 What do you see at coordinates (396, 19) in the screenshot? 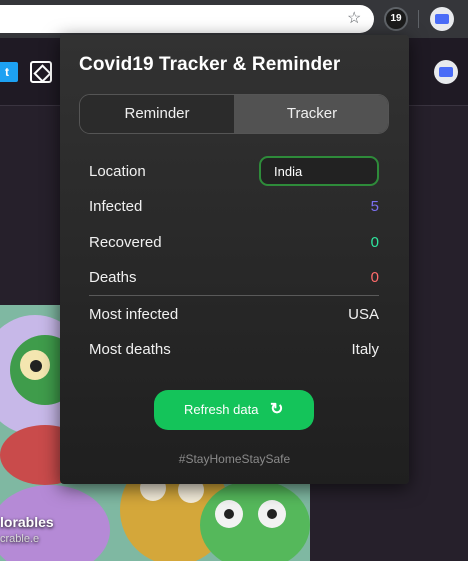
I see `covid-extension-icon: 19` at bounding box center [396, 19].